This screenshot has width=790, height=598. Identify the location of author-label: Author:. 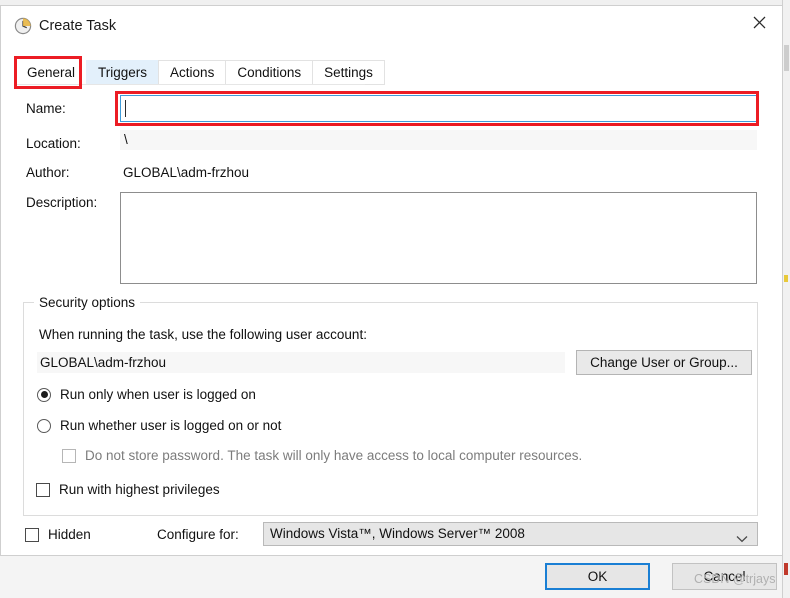
(48, 172).